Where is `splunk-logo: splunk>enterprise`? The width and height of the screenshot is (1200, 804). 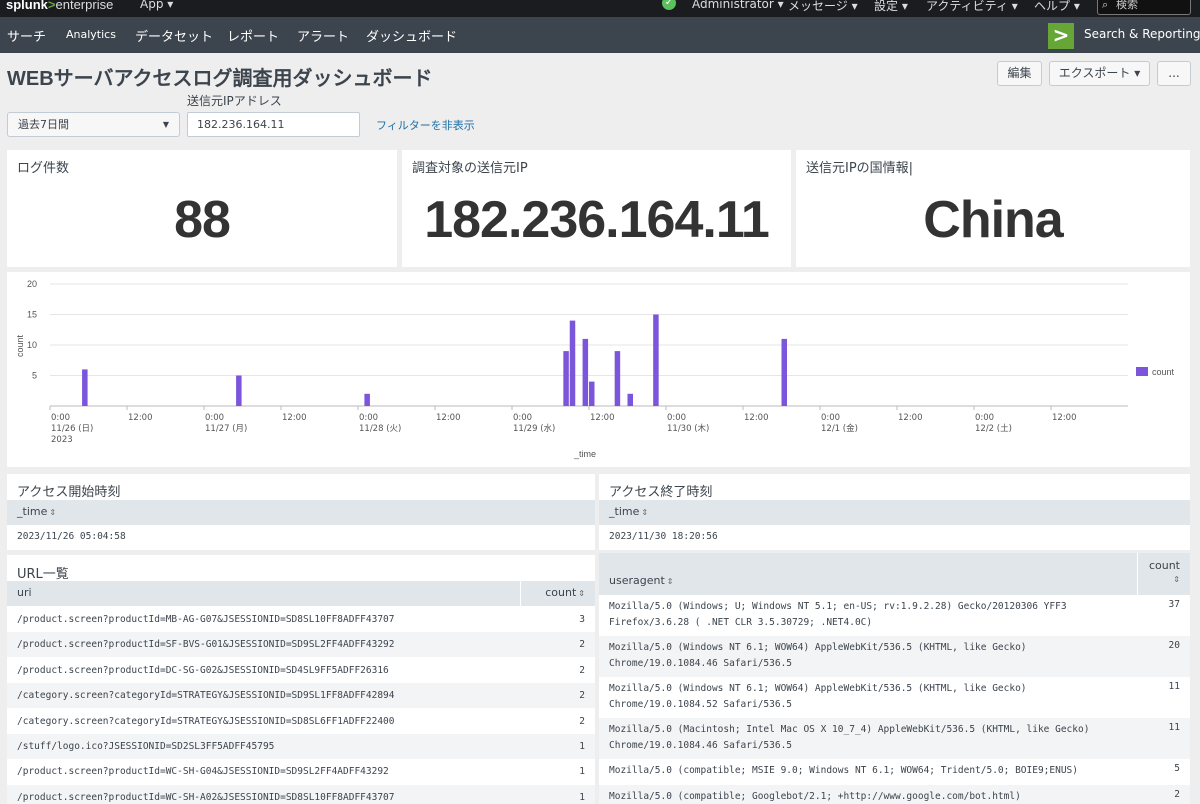 splunk-logo: splunk>enterprise is located at coordinates (59, 6).